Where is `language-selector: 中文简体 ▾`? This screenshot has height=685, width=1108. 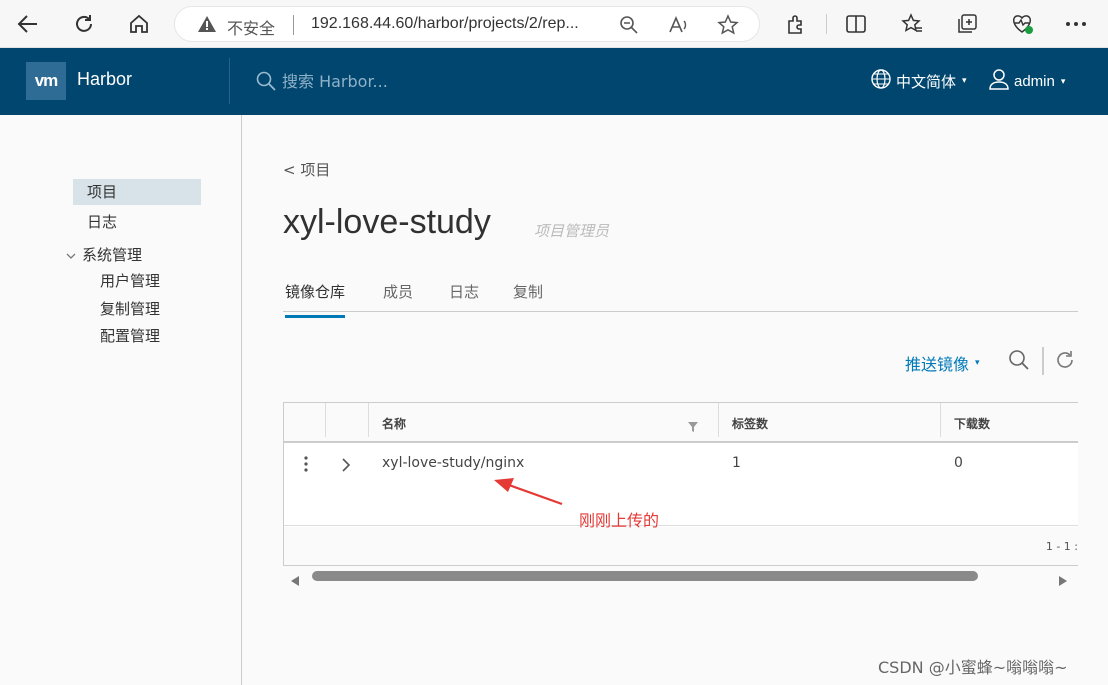
language-selector: 中文简体 ▾ is located at coordinates (918, 81).